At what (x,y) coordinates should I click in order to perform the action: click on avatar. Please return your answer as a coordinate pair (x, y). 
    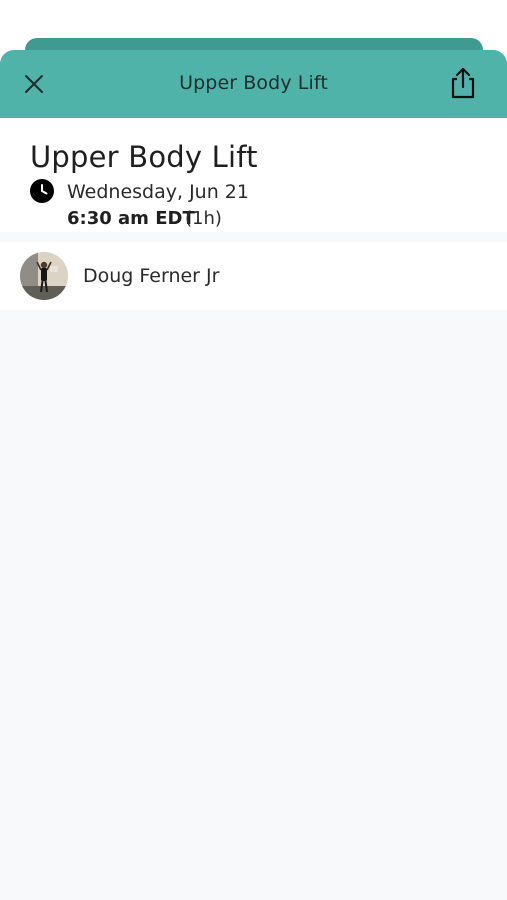
    Looking at the image, I should click on (44, 276).